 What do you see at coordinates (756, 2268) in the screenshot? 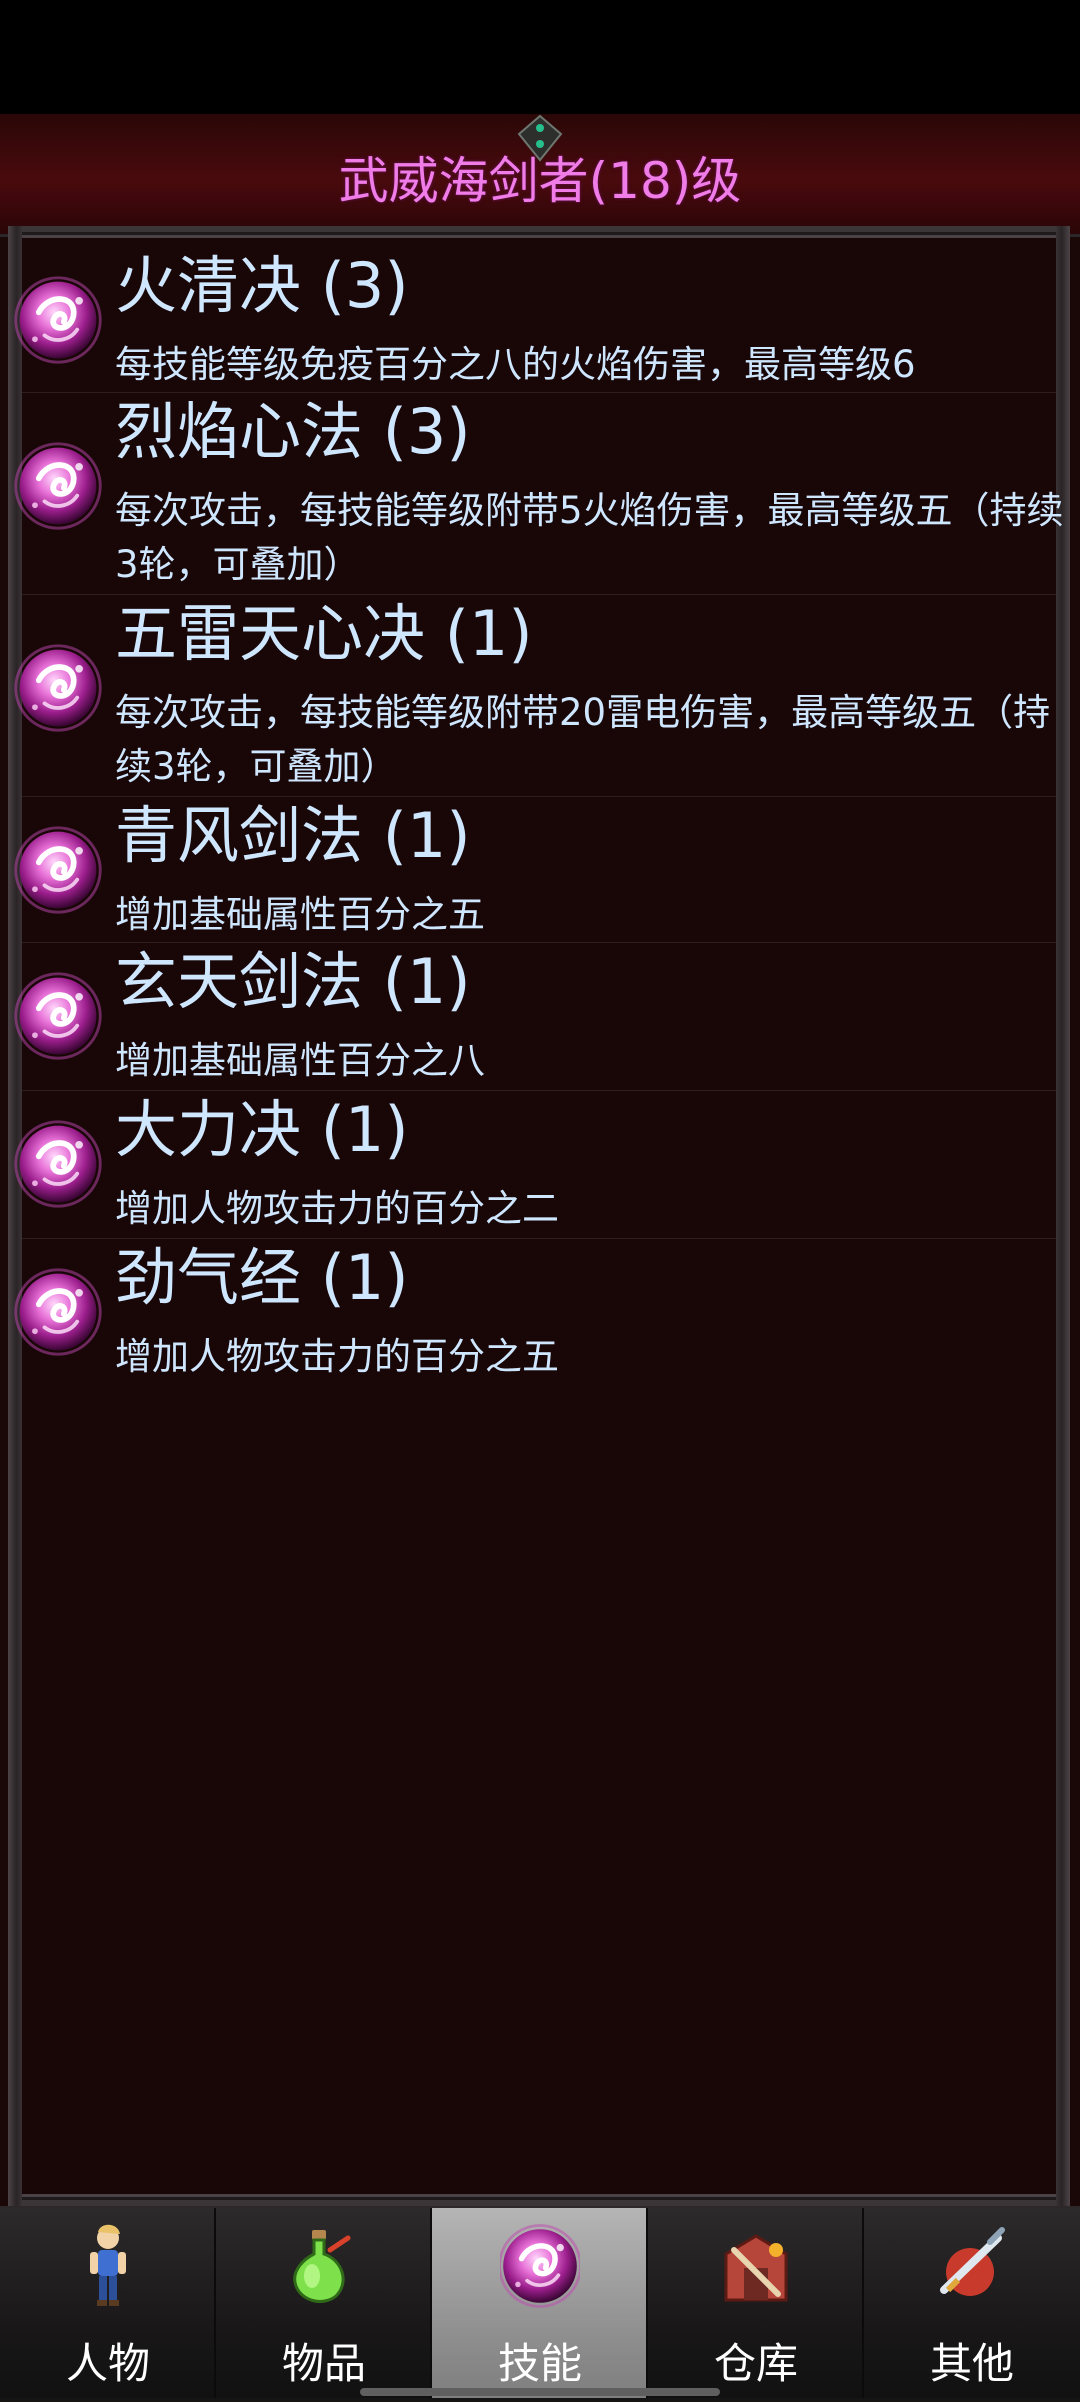
I see `warehouse-icon` at bounding box center [756, 2268].